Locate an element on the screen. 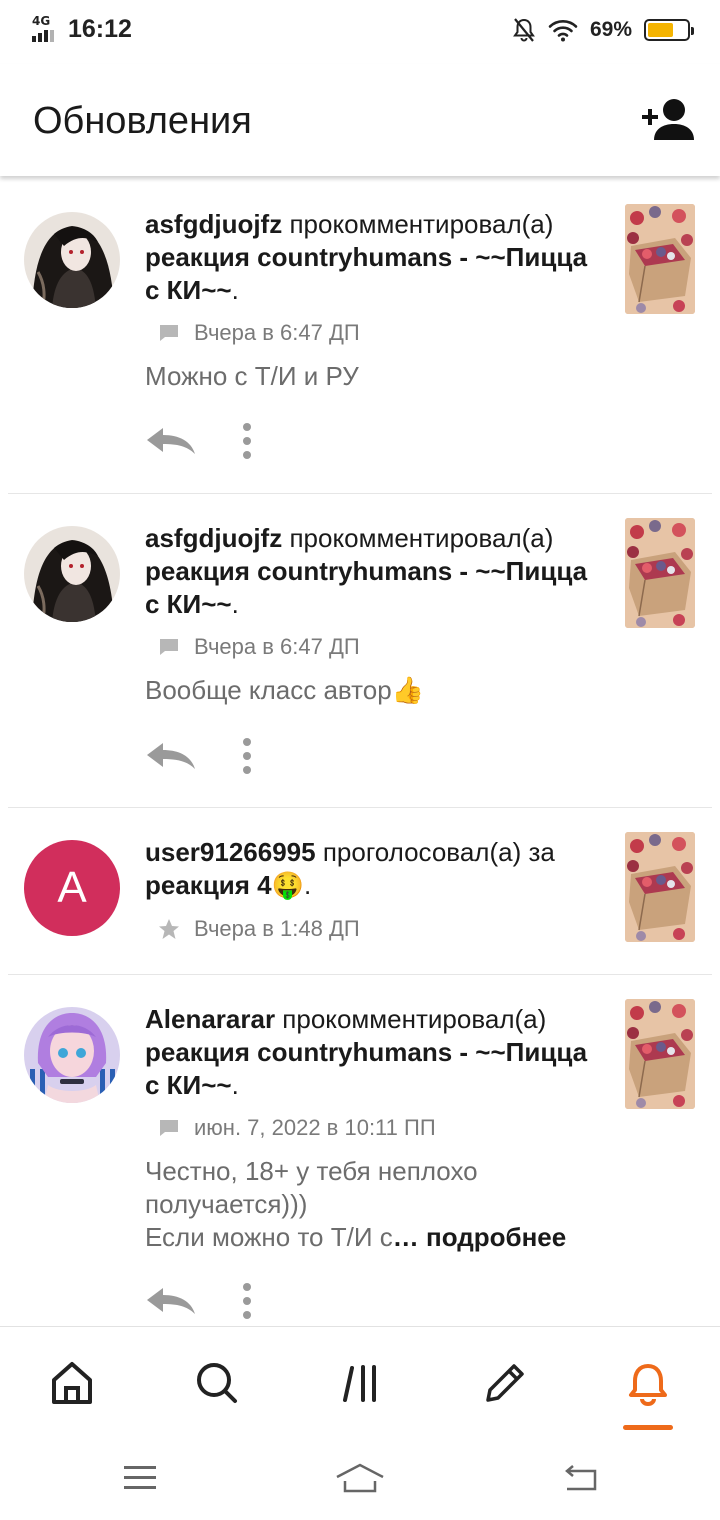 The width and height of the screenshot is (720, 1520). status-left: 4G 16:12 is located at coordinates (81, 29).